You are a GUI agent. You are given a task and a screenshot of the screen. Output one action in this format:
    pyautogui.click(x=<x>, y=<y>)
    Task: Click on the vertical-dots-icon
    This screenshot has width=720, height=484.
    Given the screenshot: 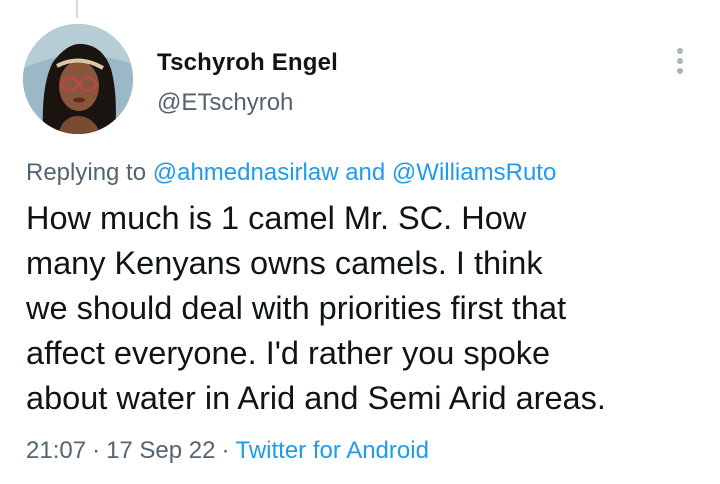 What is the action you would take?
    pyautogui.click(x=680, y=61)
    